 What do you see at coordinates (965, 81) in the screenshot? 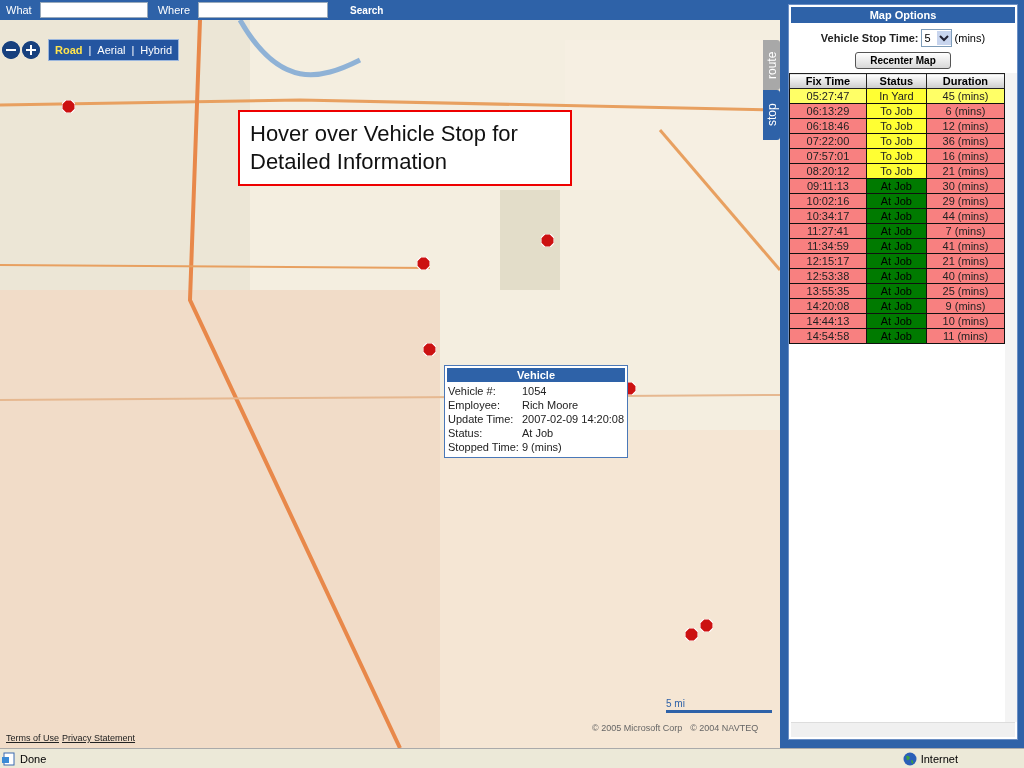
I see `column-header: Duration` at bounding box center [965, 81].